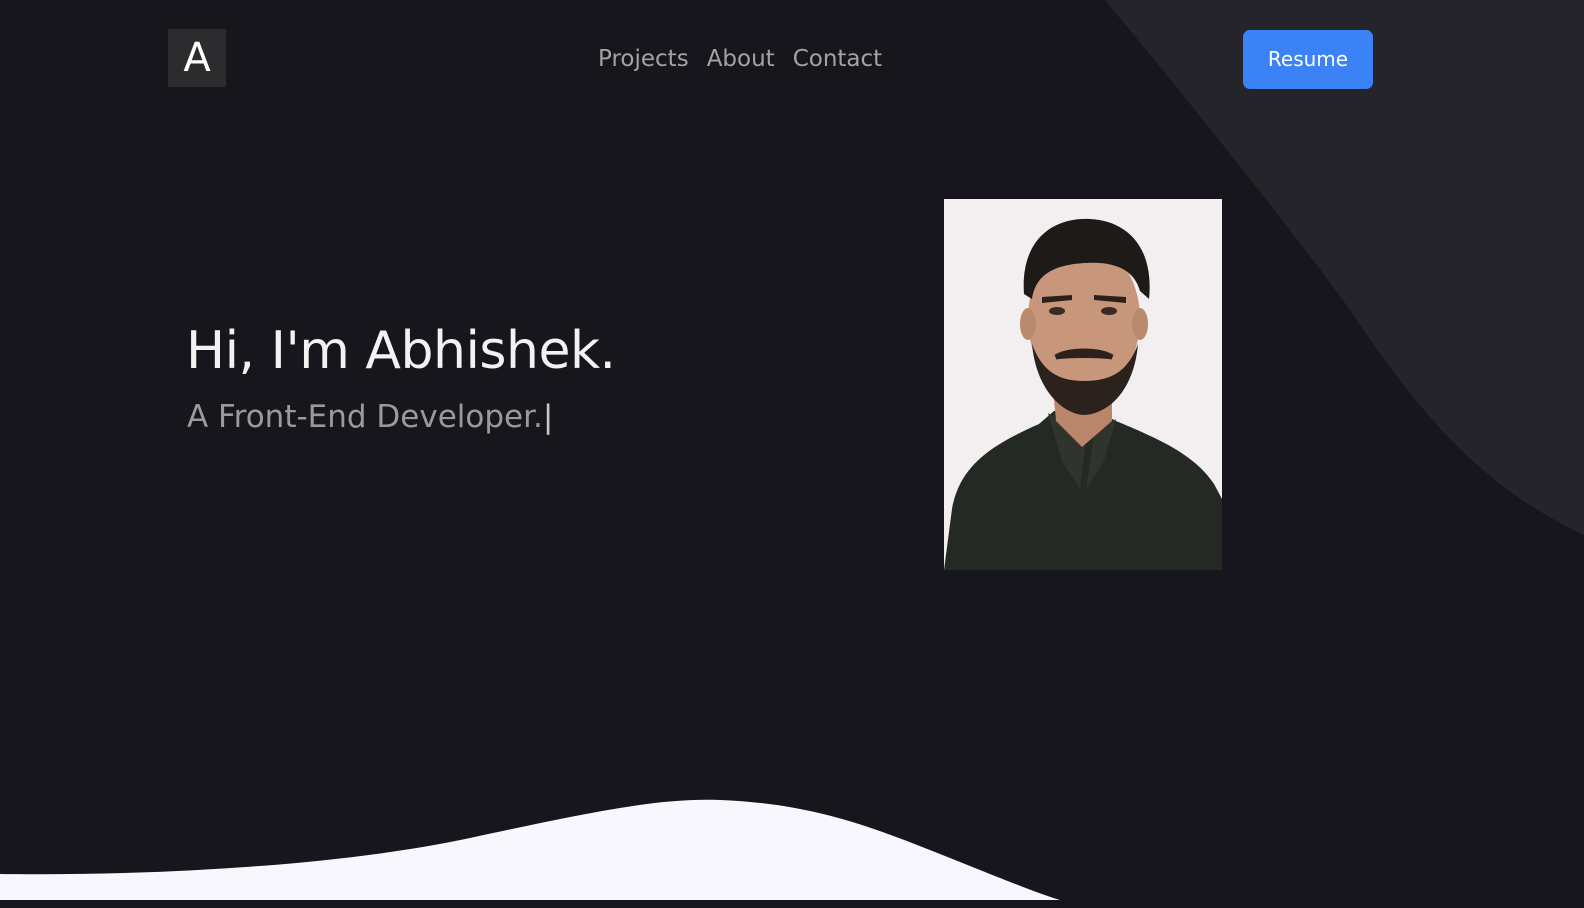 The image size is (1584, 908). Describe the element at coordinates (1109, 311) in the screenshot. I see `right-eye-shape` at that location.